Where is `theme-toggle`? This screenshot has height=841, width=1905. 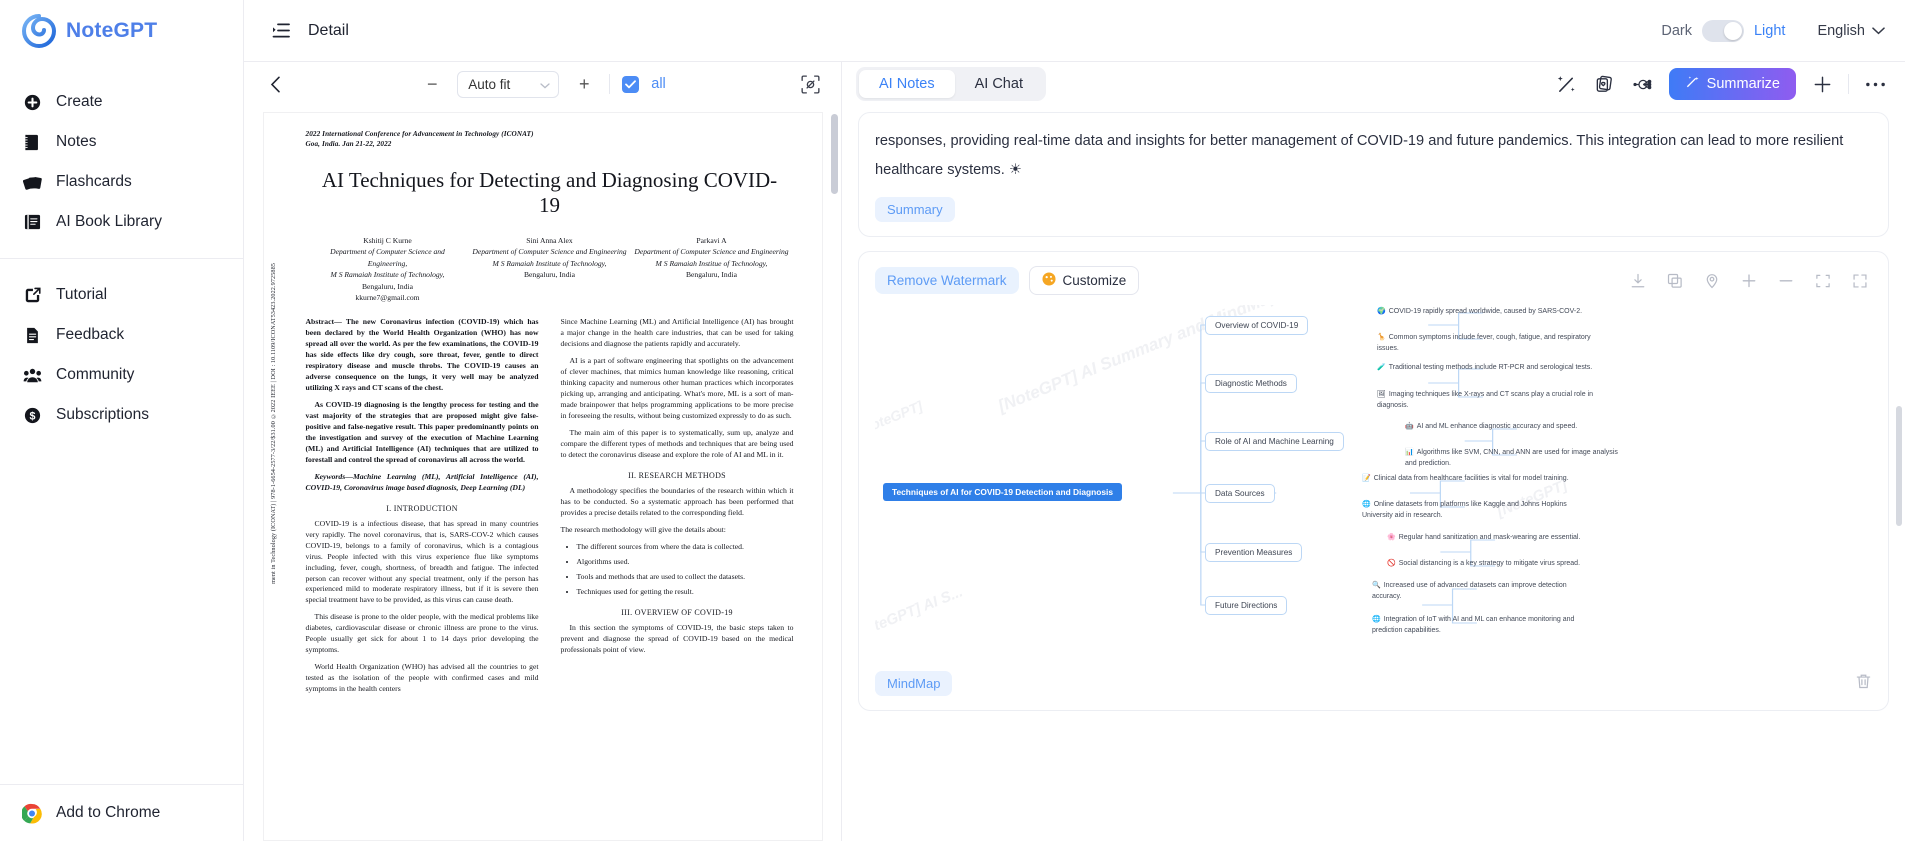
theme-toggle is located at coordinates (1722, 30).